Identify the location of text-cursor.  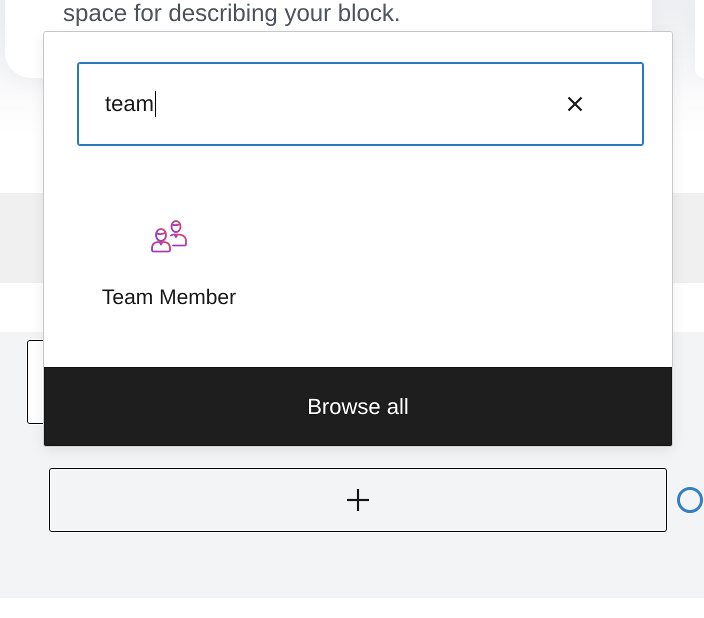
(155, 104).